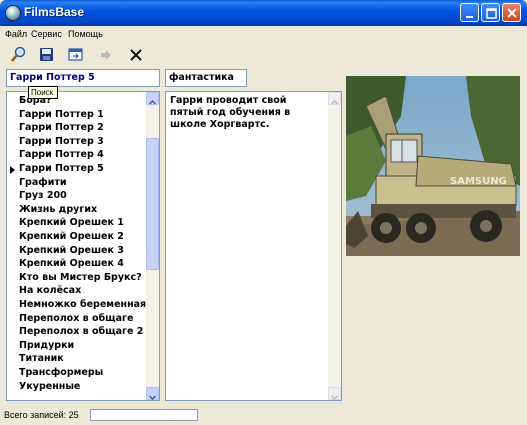  Describe the element at coordinates (76, 318) in the screenshot. I see `list-item: Переполох в общаге` at that location.